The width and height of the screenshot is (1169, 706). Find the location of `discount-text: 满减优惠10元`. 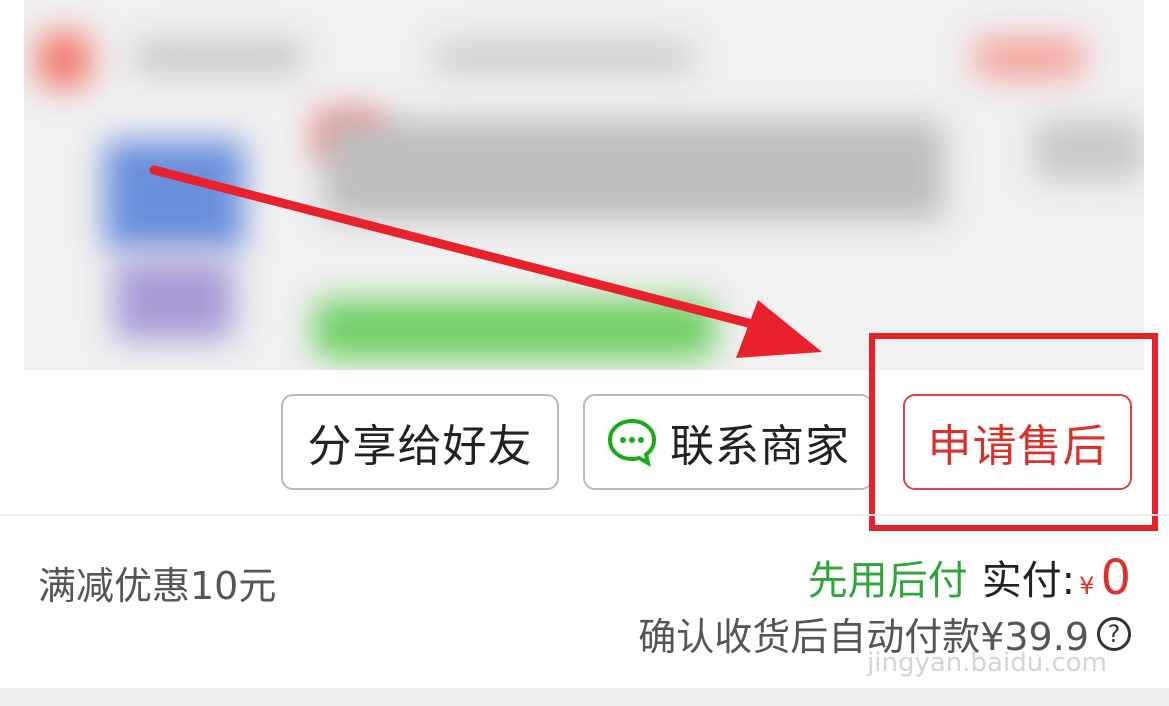

discount-text: 满减优惠10元 is located at coordinates (157, 586).